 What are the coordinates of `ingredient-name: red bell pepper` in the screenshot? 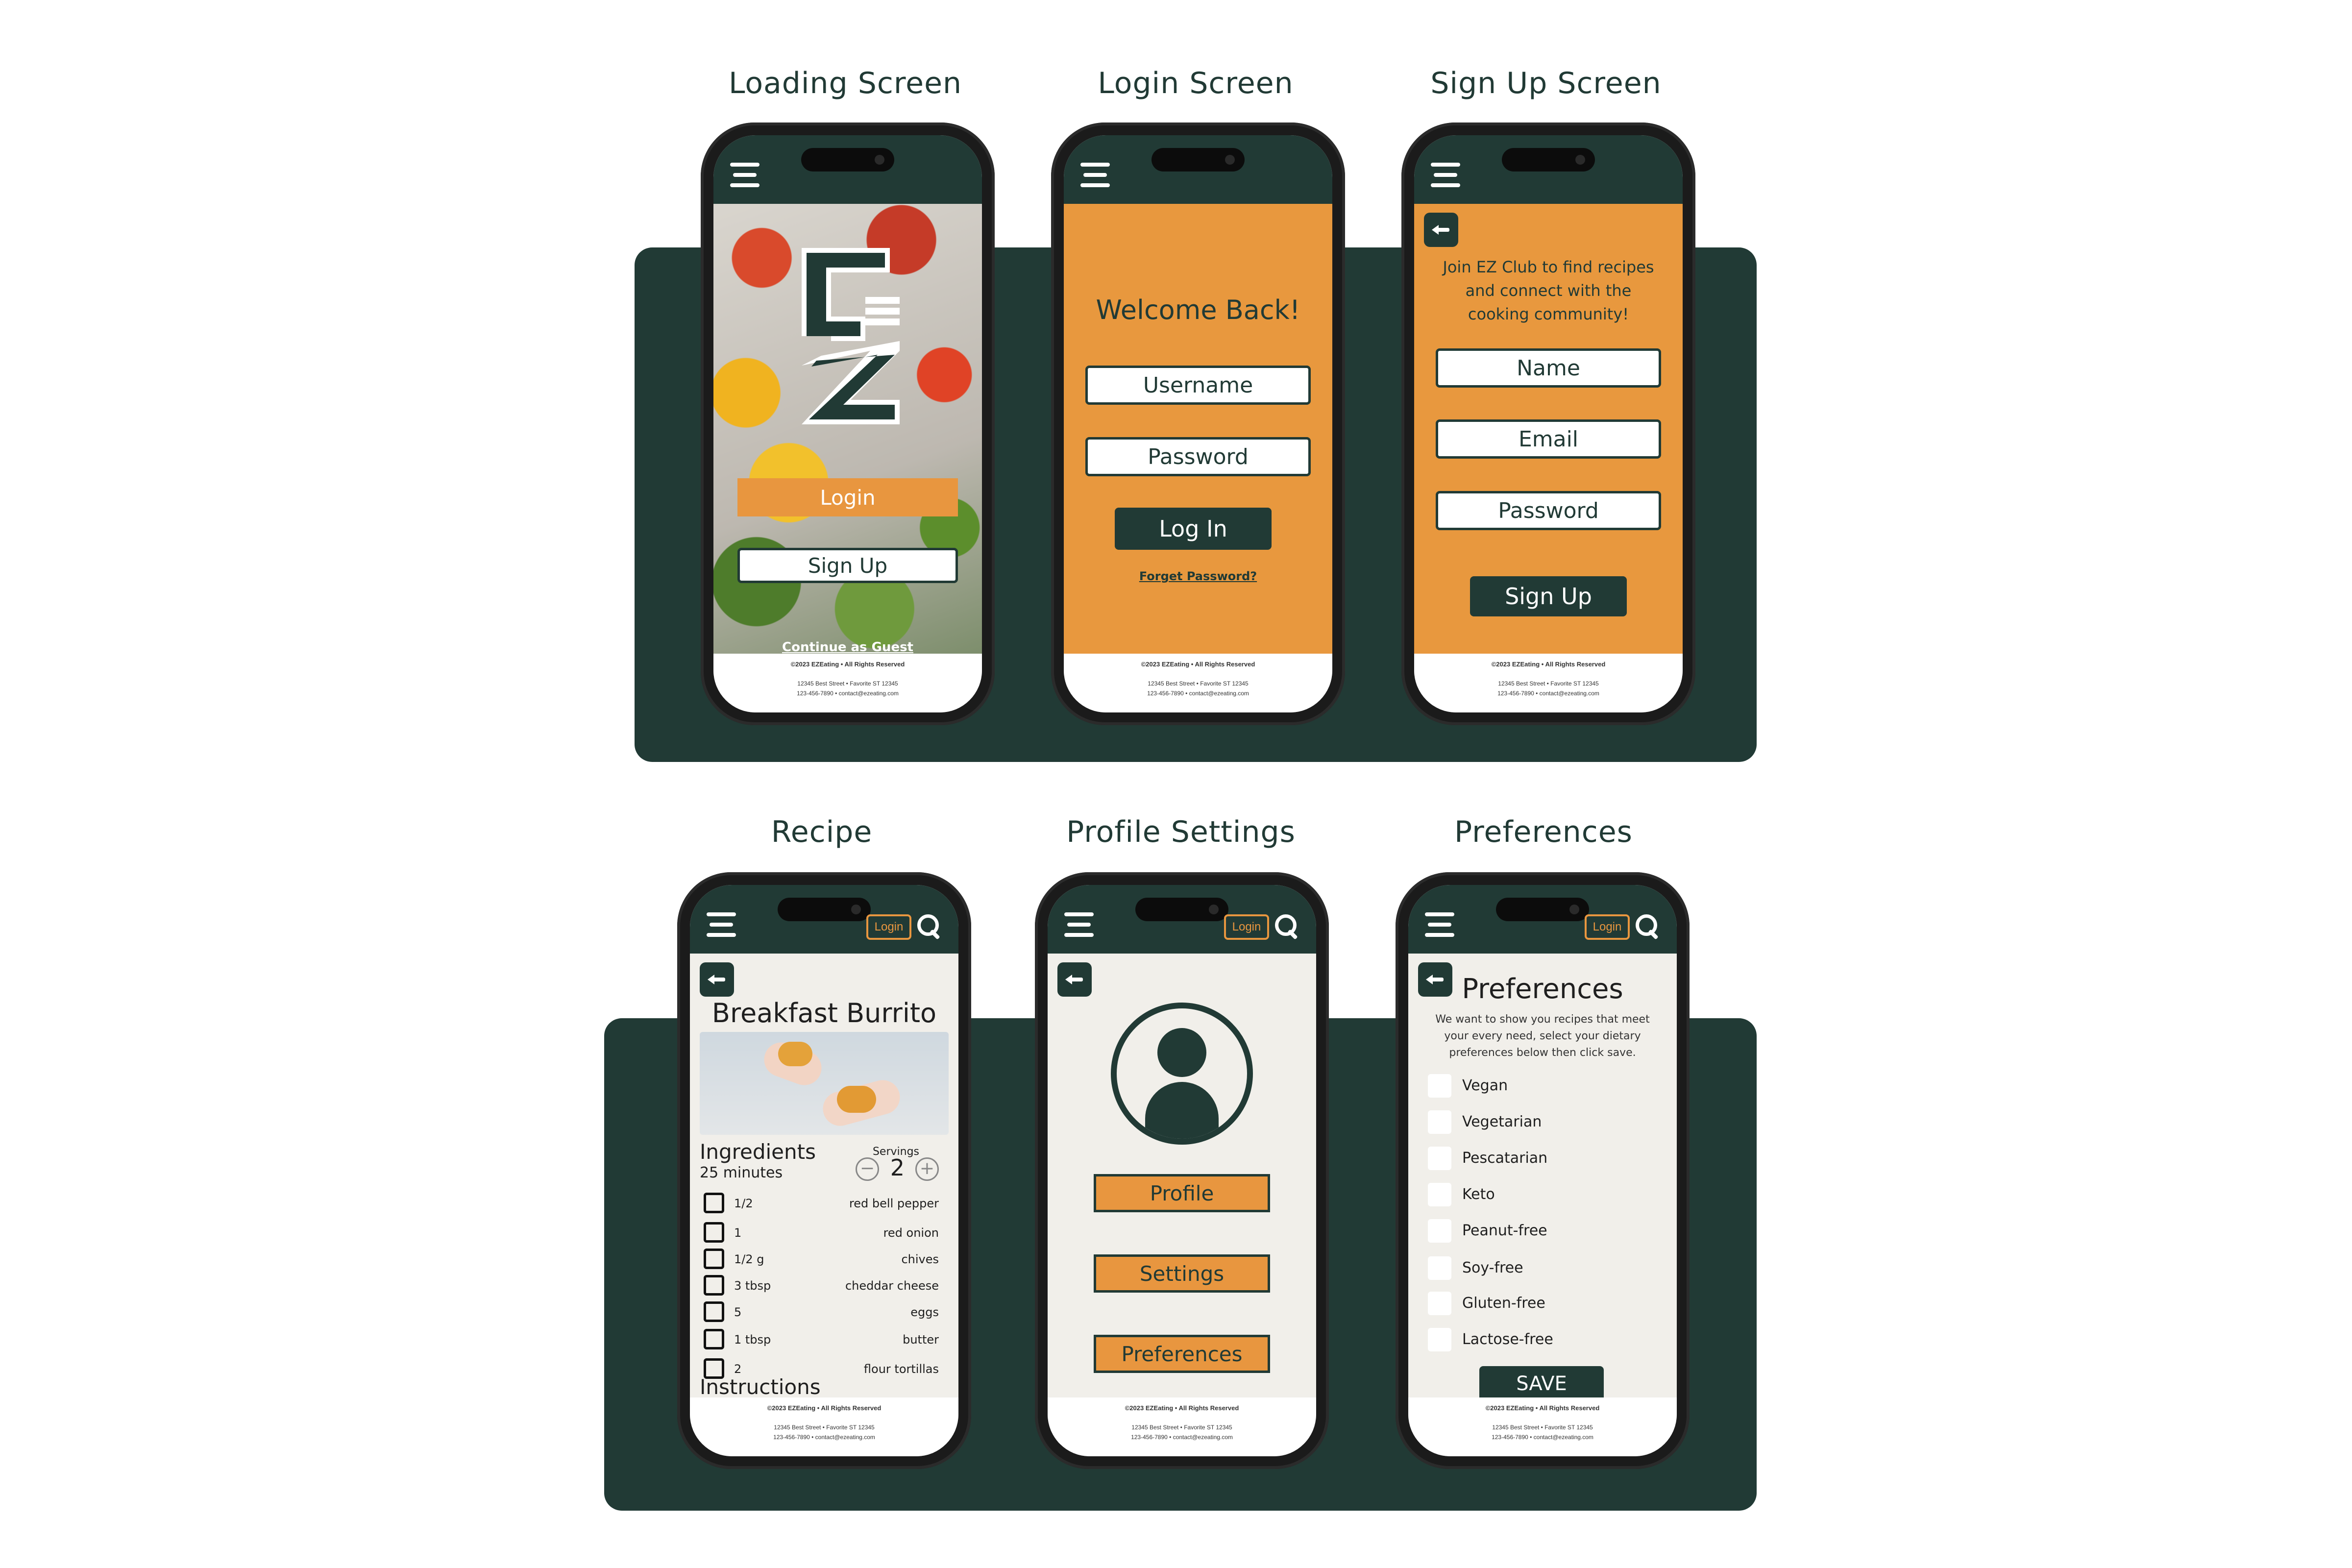 It's located at (894, 1203).